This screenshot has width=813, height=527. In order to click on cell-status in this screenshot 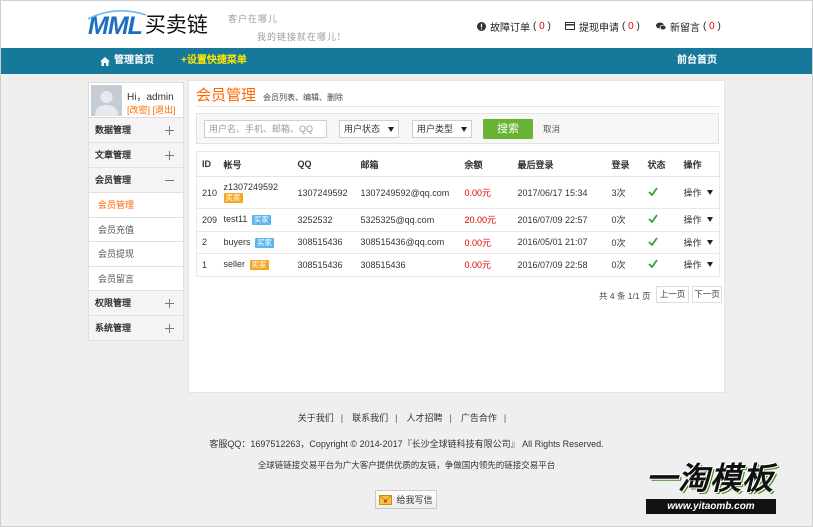, I will do `click(660, 220)`.